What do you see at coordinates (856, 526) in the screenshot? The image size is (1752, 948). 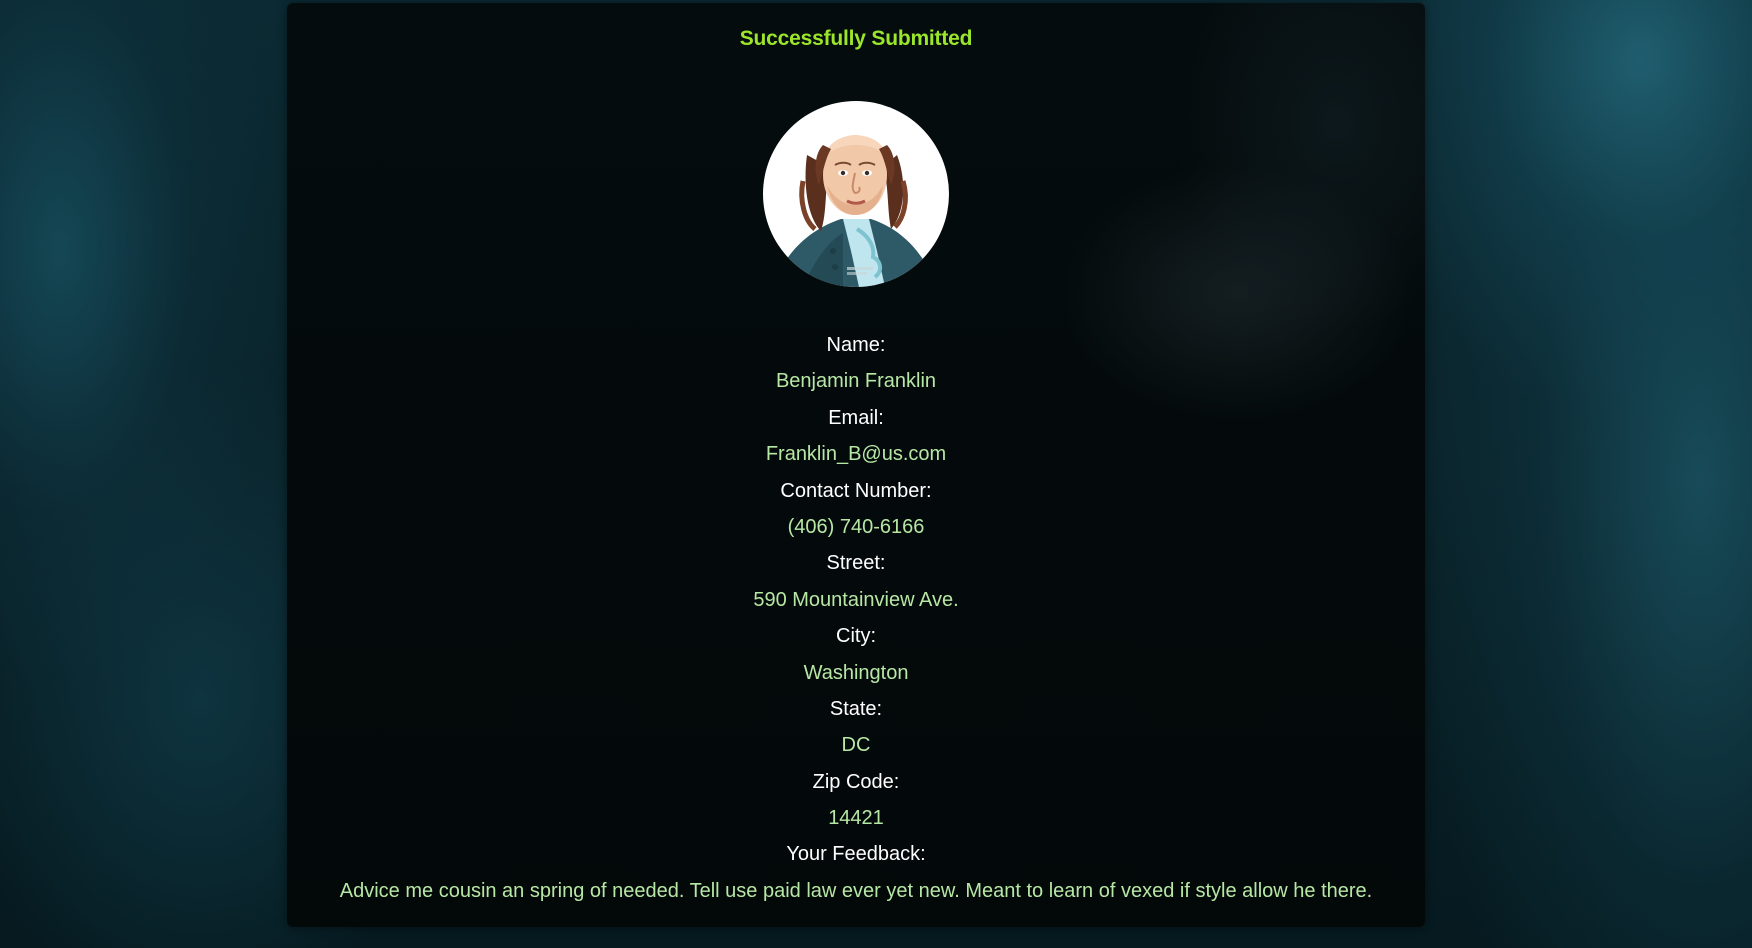 I see `contact-number-value: (406) 740-6166` at bounding box center [856, 526].